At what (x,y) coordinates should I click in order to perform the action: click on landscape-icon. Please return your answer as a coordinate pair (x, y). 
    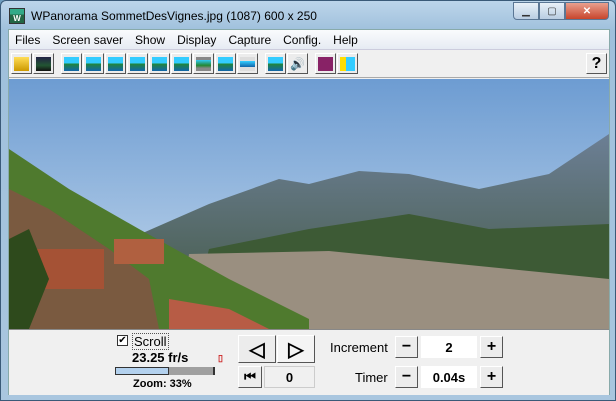
    Looking at the image, I should click on (225, 63).